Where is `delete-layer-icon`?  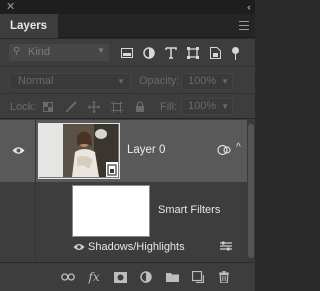
delete-layer-icon is located at coordinates (224, 277).